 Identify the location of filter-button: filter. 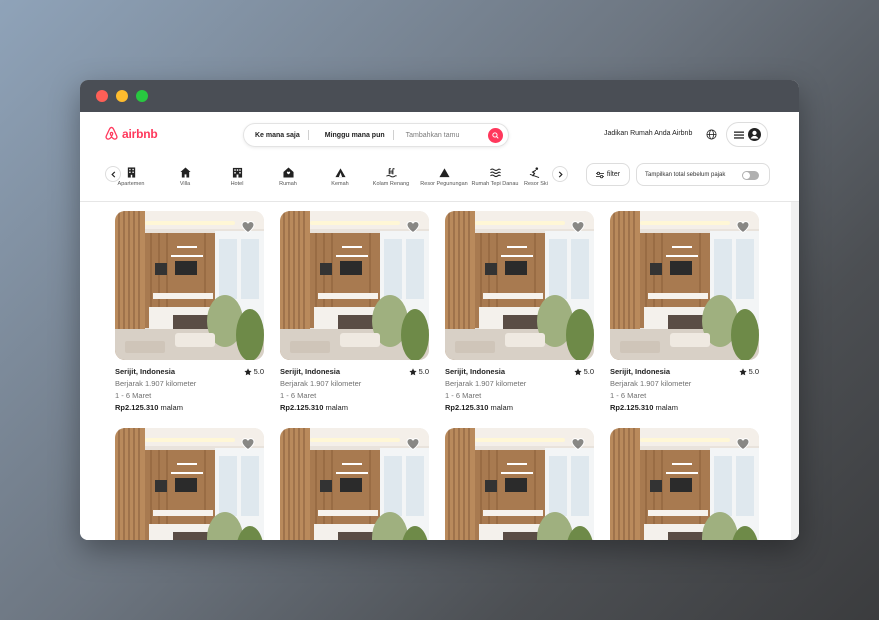
(608, 174).